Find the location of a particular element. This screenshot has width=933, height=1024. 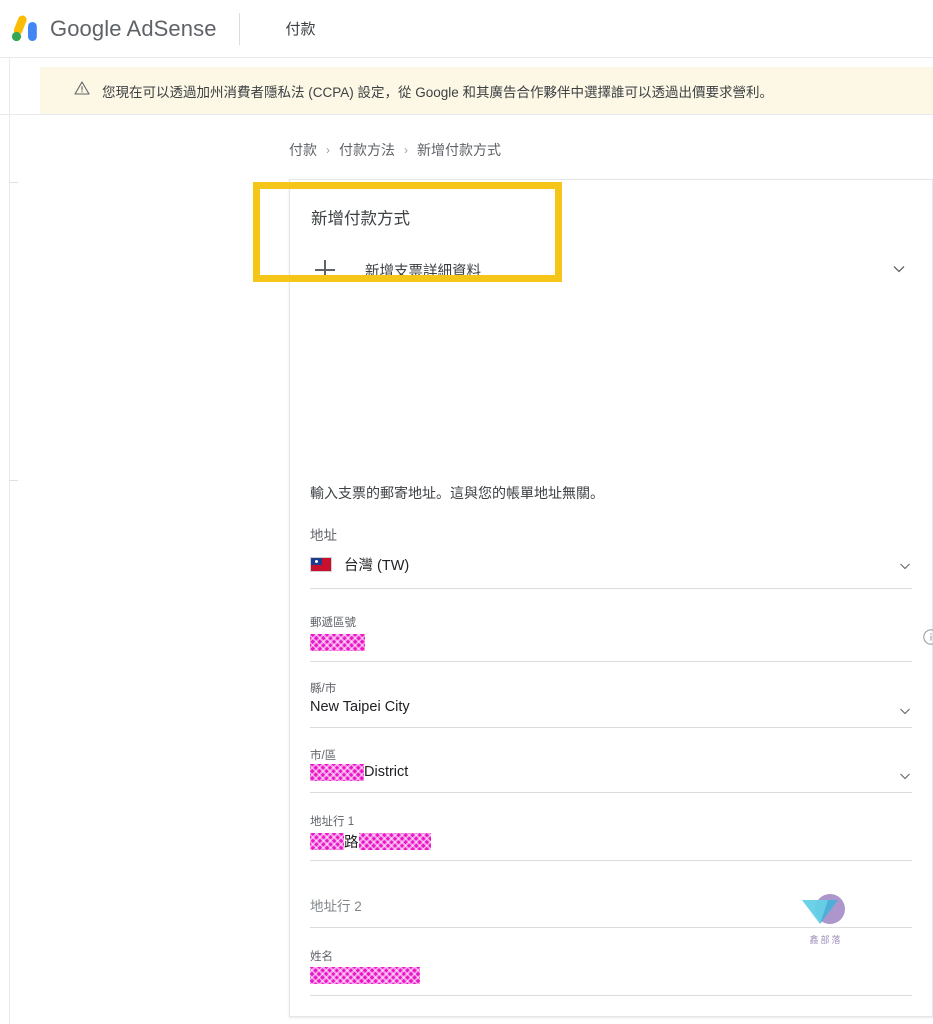

breadcrumb-item-payments: 付款 is located at coordinates (303, 150).